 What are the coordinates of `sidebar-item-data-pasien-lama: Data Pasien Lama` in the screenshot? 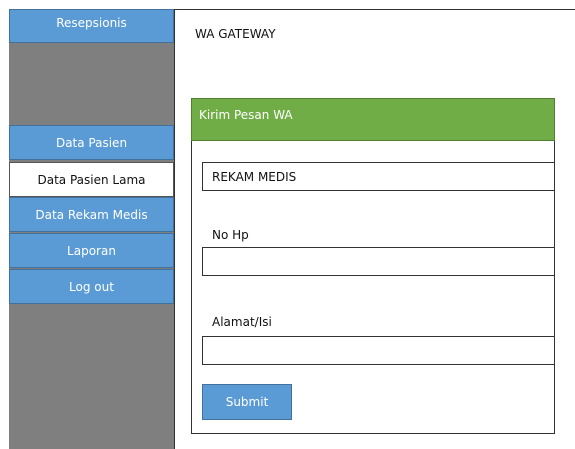 It's located at (91, 179).